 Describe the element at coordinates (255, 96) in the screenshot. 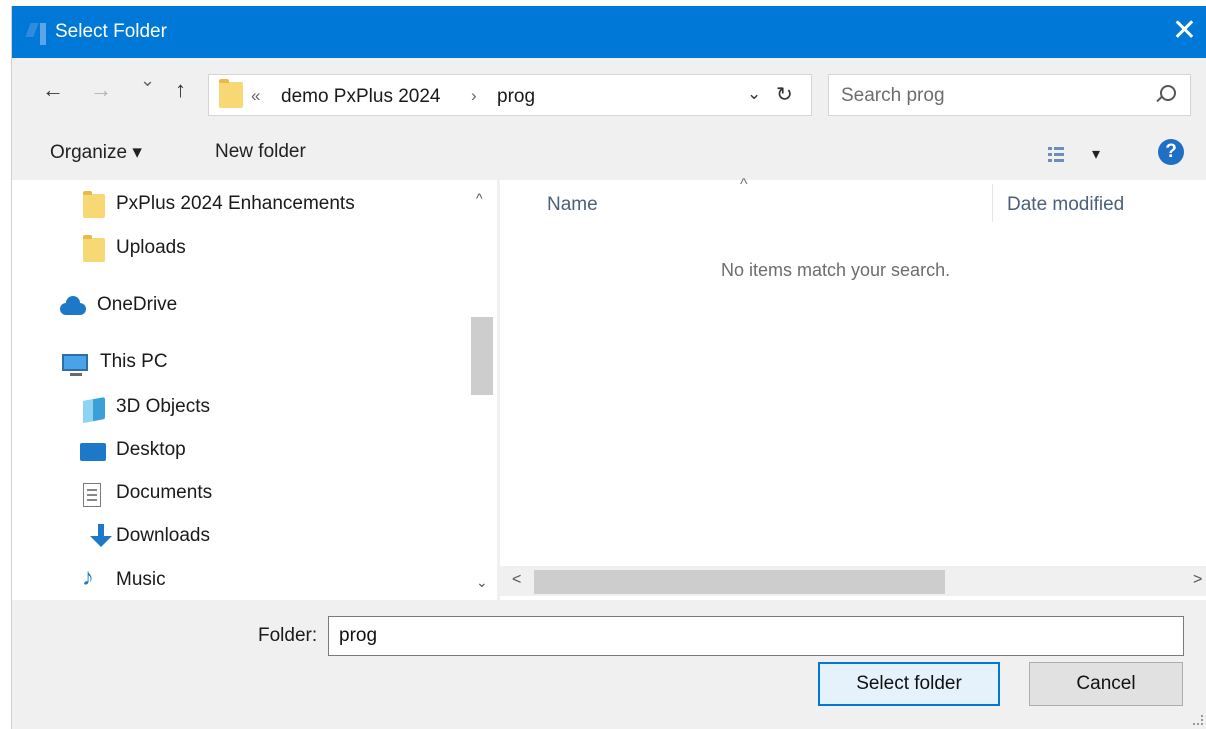

I see `breadcrumb-overflow-icon: «` at that location.